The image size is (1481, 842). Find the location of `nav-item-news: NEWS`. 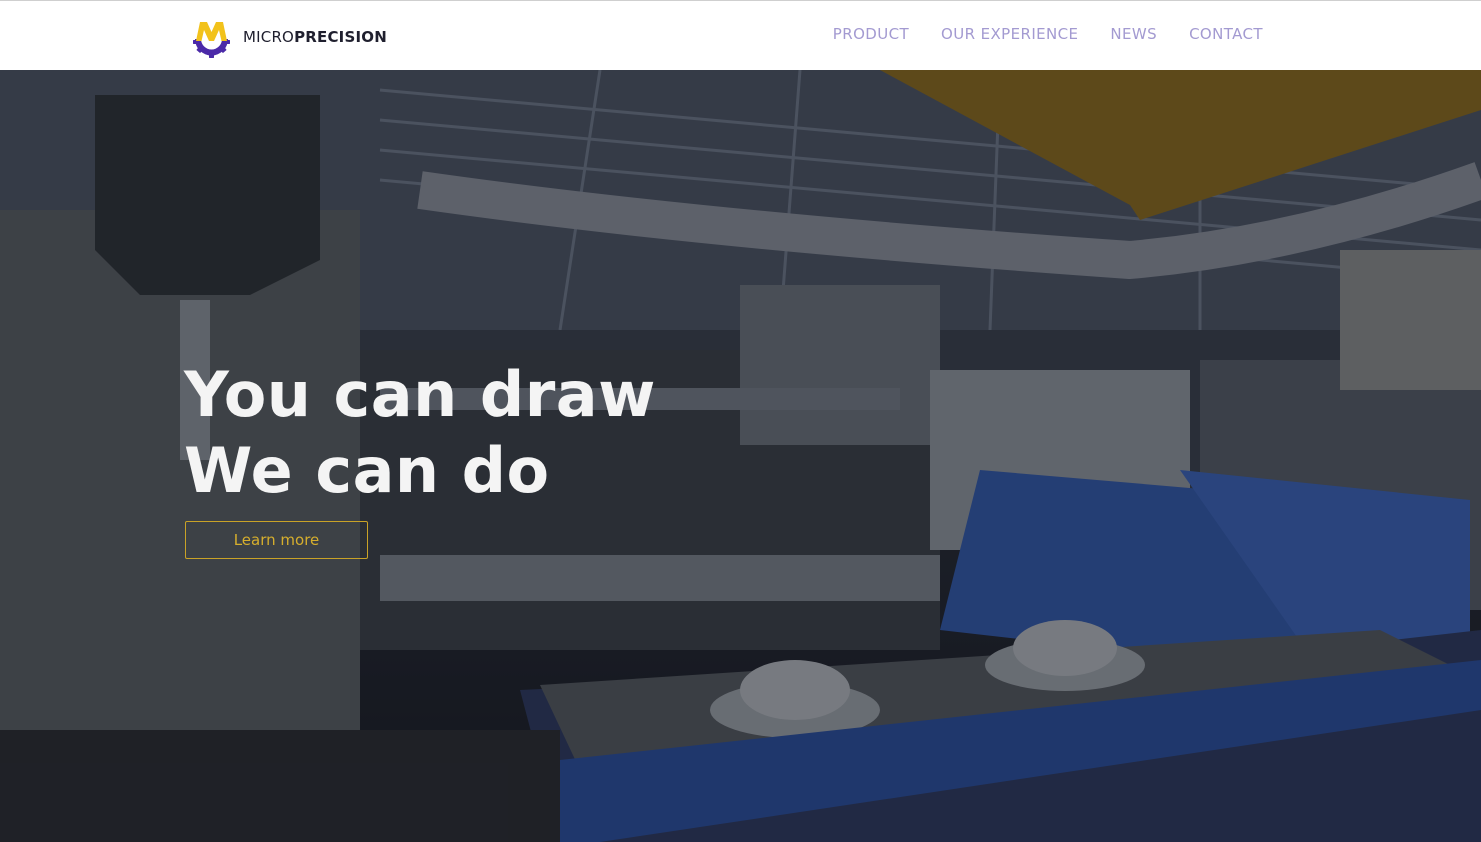

nav-item-news: NEWS is located at coordinates (1133, 34).